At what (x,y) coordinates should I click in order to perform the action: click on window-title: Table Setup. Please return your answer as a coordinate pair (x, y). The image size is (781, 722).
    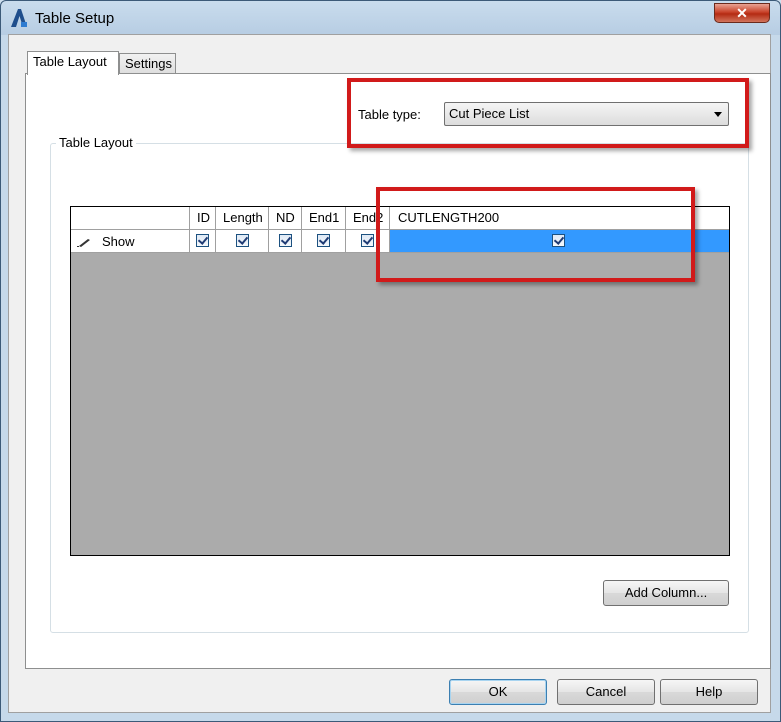
    Looking at the image, I should click on (75, 18).